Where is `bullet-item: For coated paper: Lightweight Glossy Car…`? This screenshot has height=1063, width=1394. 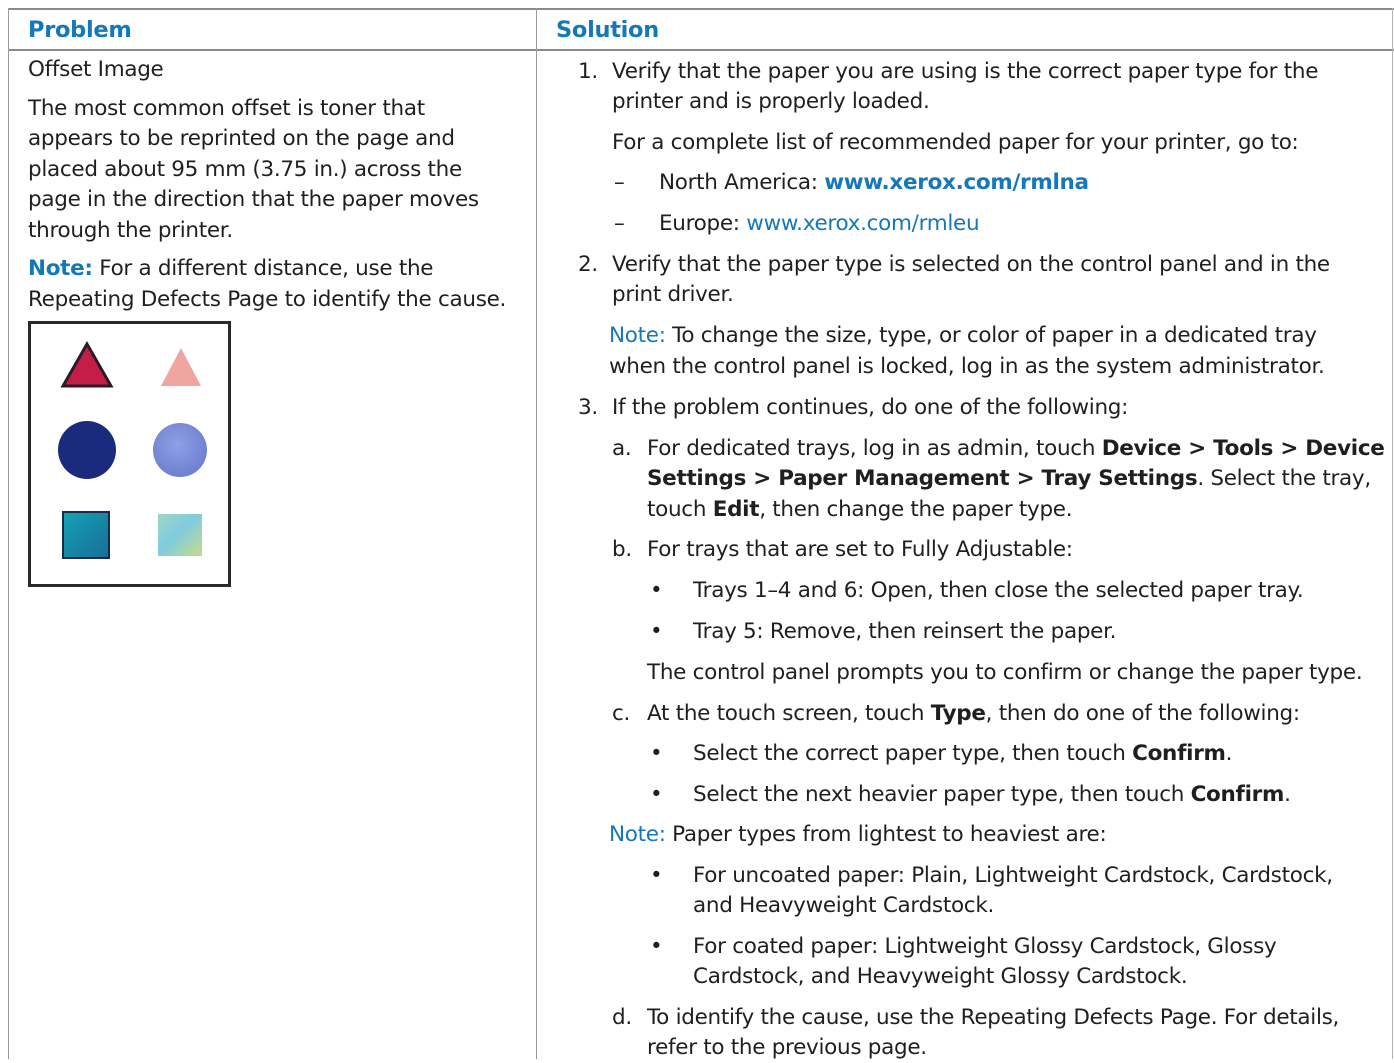 bullet-item: For coated paper: Lightweight Glossy Car… is located at coordinates (985, 946).